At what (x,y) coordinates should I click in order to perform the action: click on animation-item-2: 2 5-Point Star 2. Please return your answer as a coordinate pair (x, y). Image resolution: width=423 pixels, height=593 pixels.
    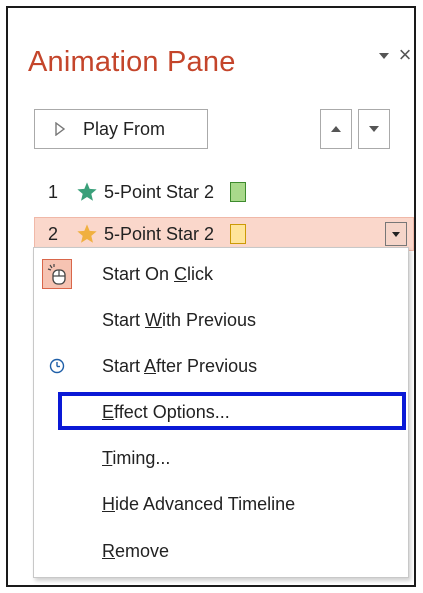
    Looking at the image, I should click on (224, 234).